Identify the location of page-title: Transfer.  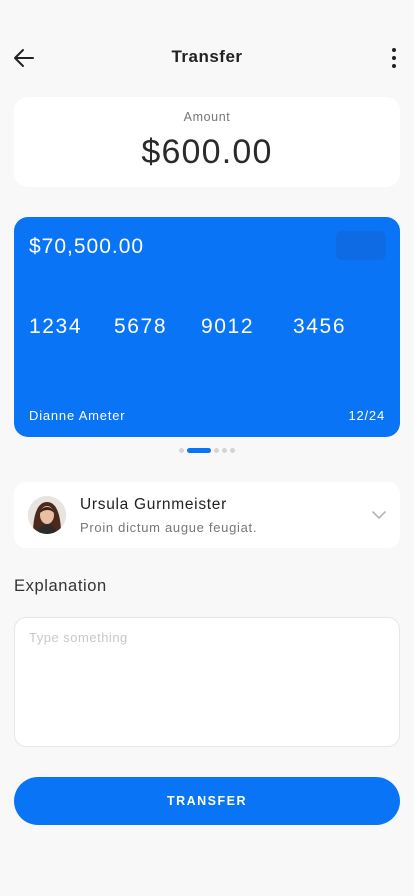
(207, 56).